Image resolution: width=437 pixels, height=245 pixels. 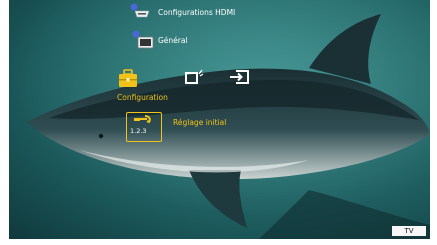 I want to click on configuration-label: Configuration, so click(x=142, y=97).